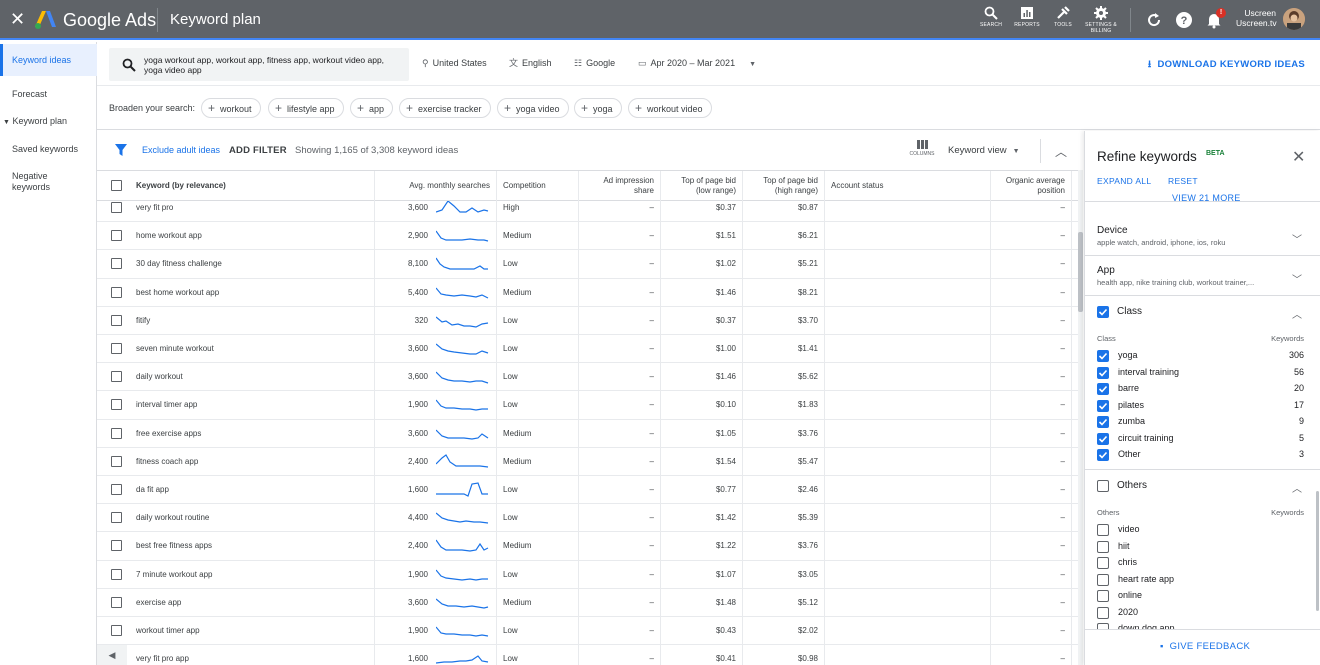  Describe the element at coordinates (702, 186) in the screenshot. I see `header-top-bid-low: Top of page bid (low range)` at that location.